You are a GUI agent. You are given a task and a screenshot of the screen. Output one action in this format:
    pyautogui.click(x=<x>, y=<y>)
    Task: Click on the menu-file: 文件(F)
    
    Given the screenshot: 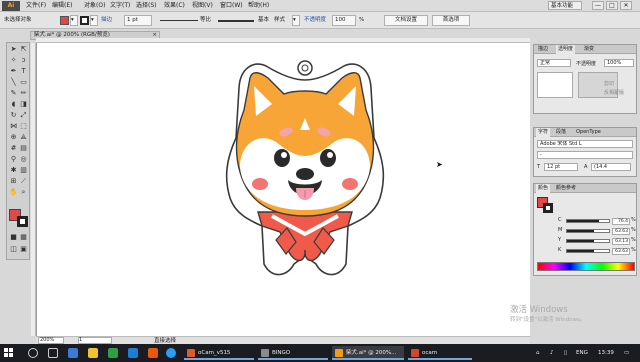 What is the action you would take?
    pyautogui.click(x=36, y=6)
    